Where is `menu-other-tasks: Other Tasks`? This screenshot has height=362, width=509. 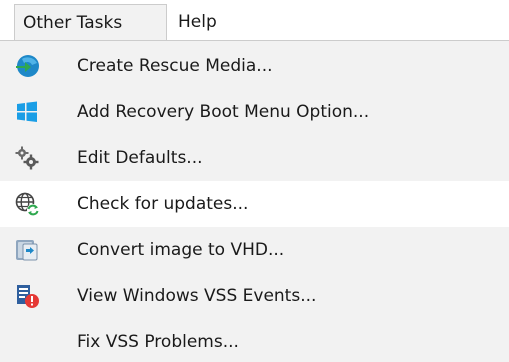
menu-other-tasks: Other Tasks is located at coordinates (90, 22).